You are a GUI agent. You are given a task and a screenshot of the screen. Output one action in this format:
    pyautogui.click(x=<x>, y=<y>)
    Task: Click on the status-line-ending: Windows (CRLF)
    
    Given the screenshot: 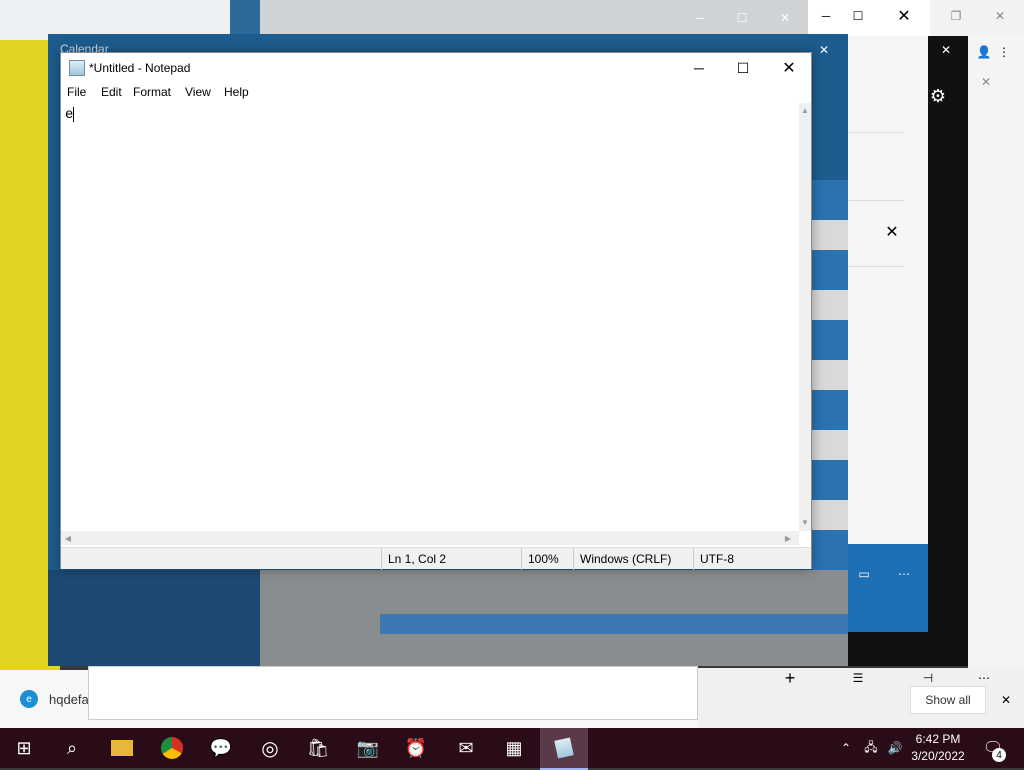 What is the action you would take?
    pyautogui.click(x=633, y=559)
    